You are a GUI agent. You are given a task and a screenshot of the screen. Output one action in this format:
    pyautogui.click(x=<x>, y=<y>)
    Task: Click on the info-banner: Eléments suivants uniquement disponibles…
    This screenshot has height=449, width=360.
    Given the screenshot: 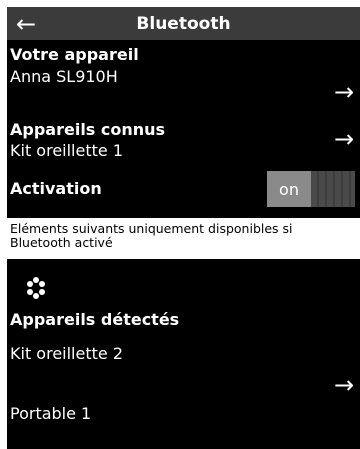 What is the action you would take?
    pyautogui.click(x=183, y=238)
    